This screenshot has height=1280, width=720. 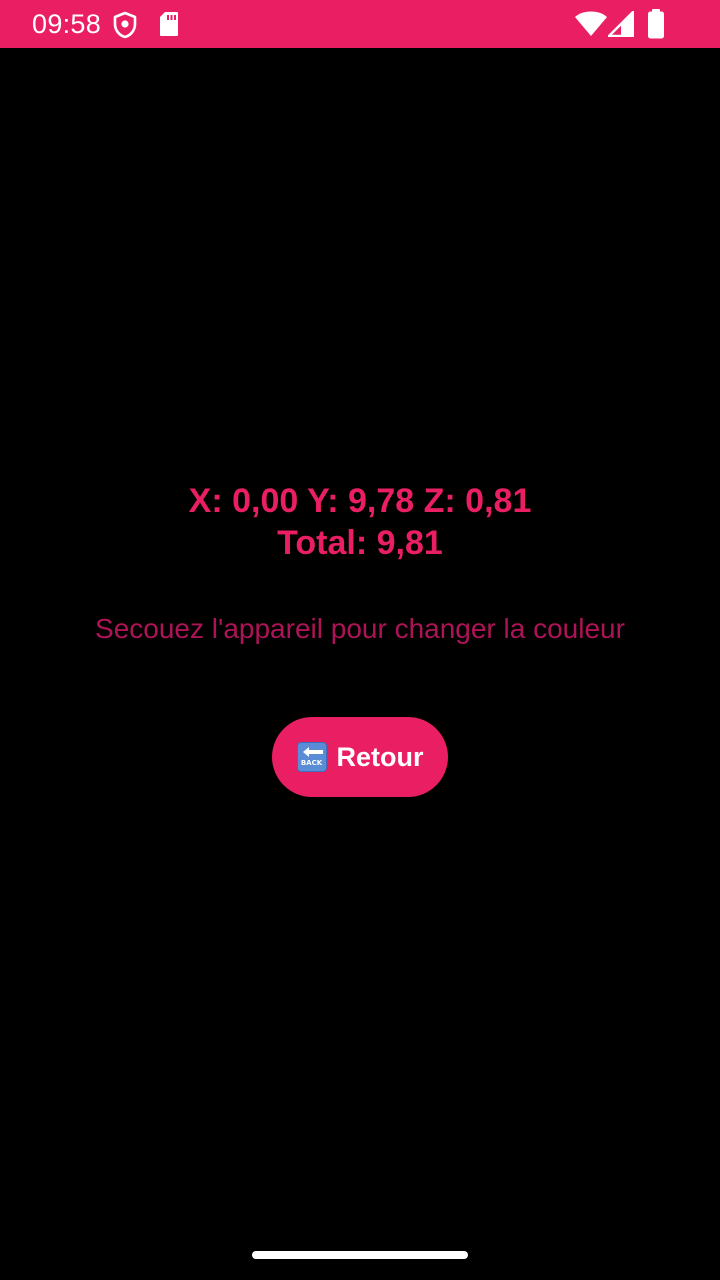 I want to click on accelerometer-readings: X: 0,00 Y: 9,78 Z: 0,81, so click(x=360, y=501).